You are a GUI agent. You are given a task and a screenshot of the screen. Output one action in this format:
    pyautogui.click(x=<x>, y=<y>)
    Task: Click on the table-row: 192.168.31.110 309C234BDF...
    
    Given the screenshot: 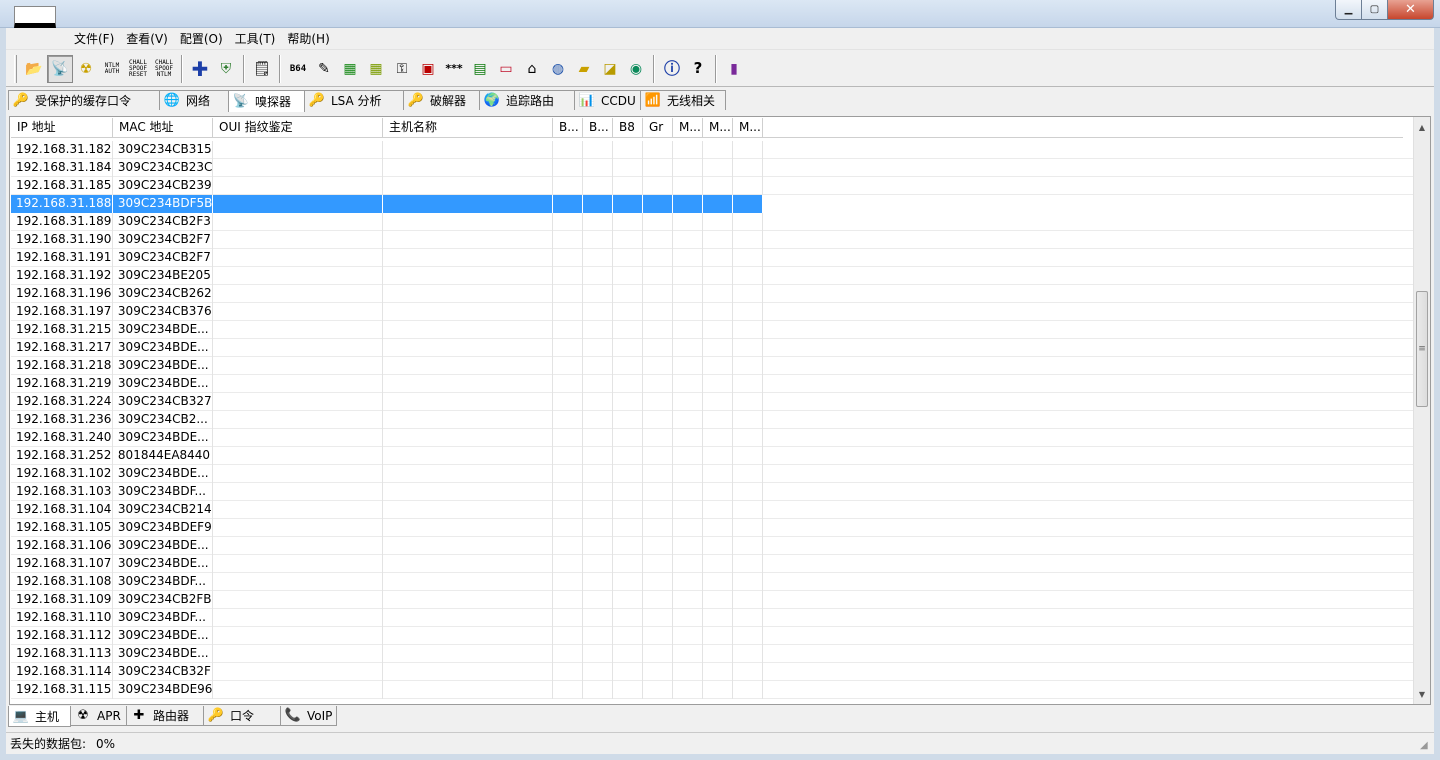 What is the action you would take?
    pyautogui.click(x=712, y=618)
    